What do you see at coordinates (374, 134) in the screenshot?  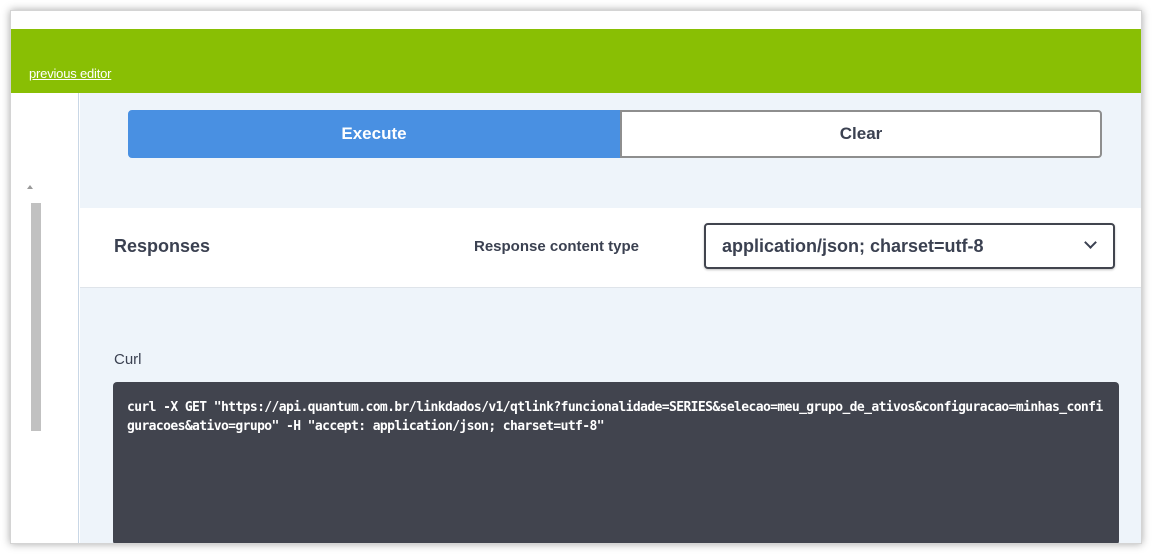 I see `execute-button: Execute` at bounding box center [374, 134].